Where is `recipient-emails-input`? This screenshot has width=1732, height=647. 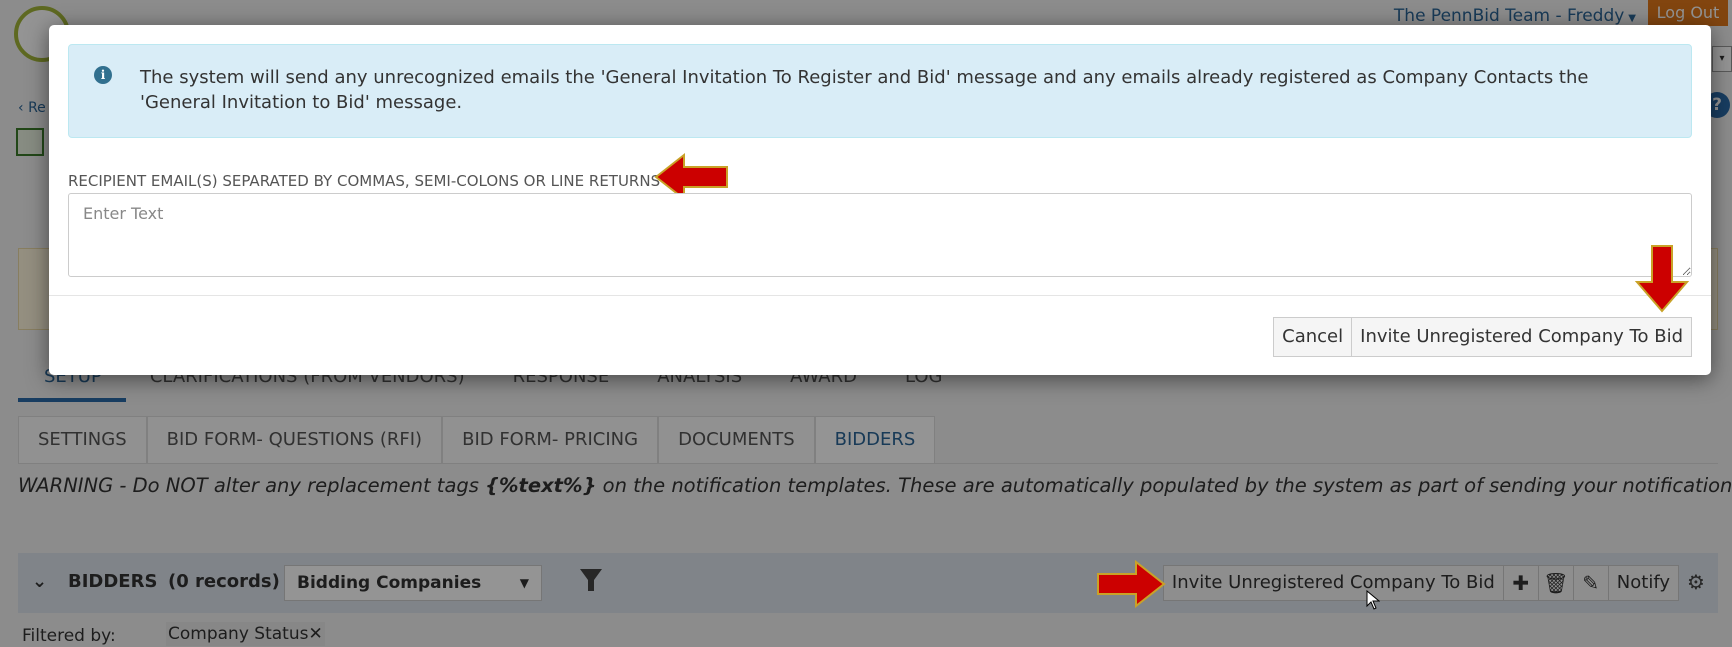 recipient-emails-input is located at coordinates (880, 235).